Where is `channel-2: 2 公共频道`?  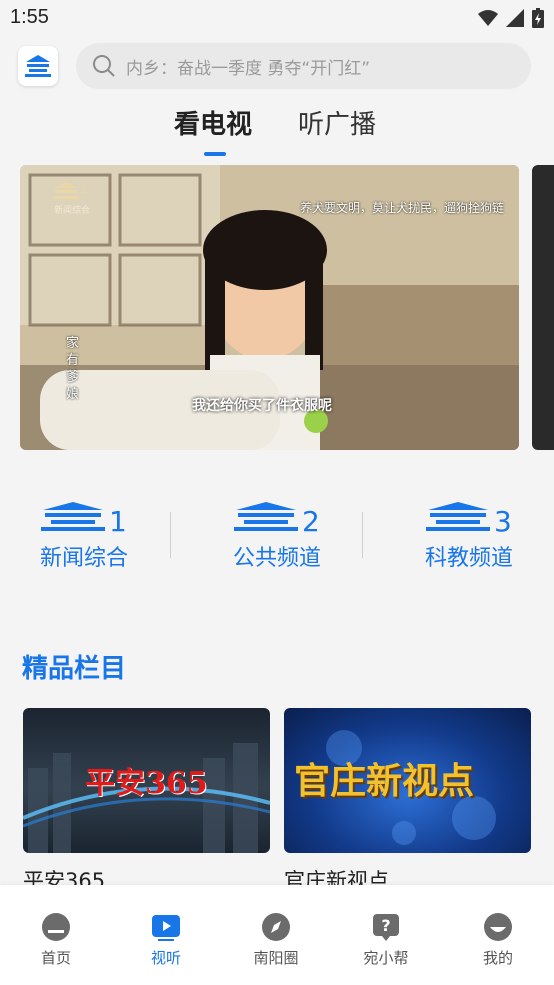
channel-2: 2 公共频道 is located at coordinates (277, 536).